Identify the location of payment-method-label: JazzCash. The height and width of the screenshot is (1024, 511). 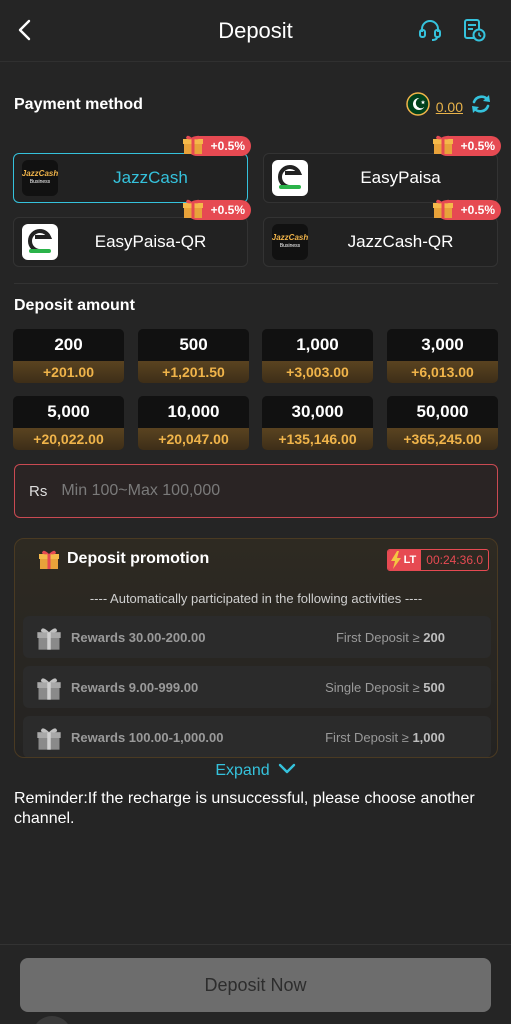
(150, 177).